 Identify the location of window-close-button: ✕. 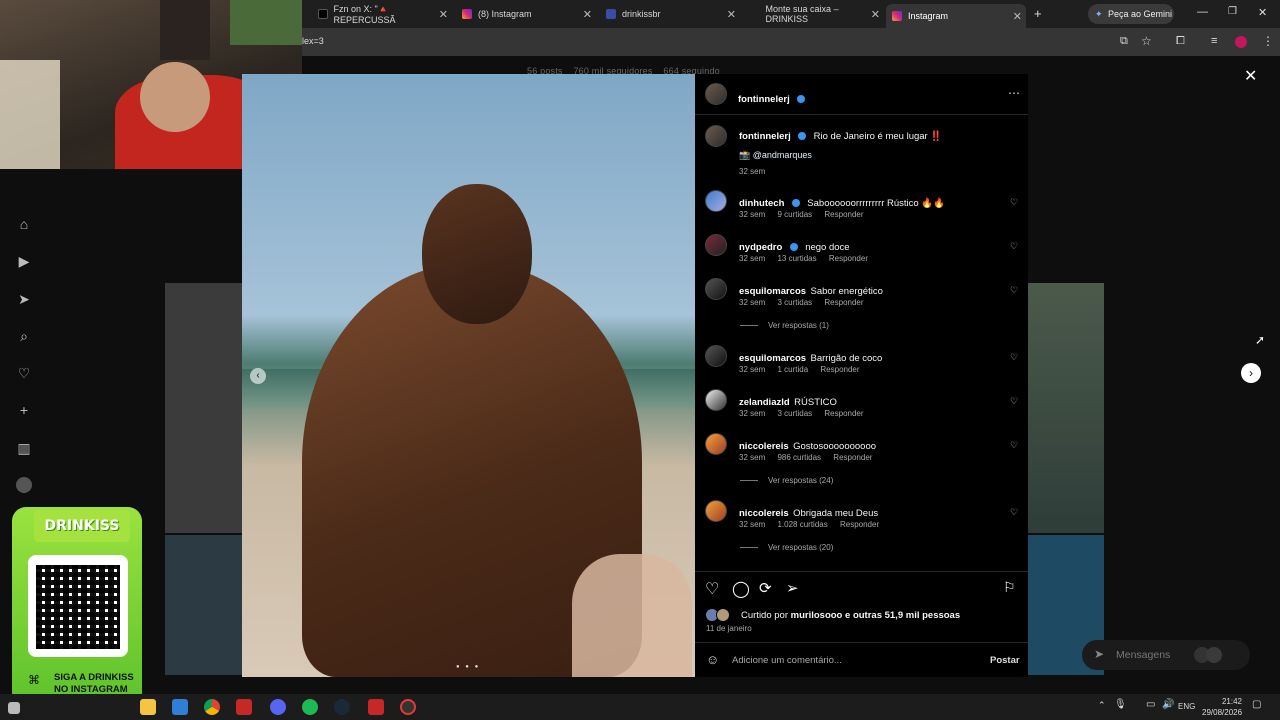
(1262, 12).